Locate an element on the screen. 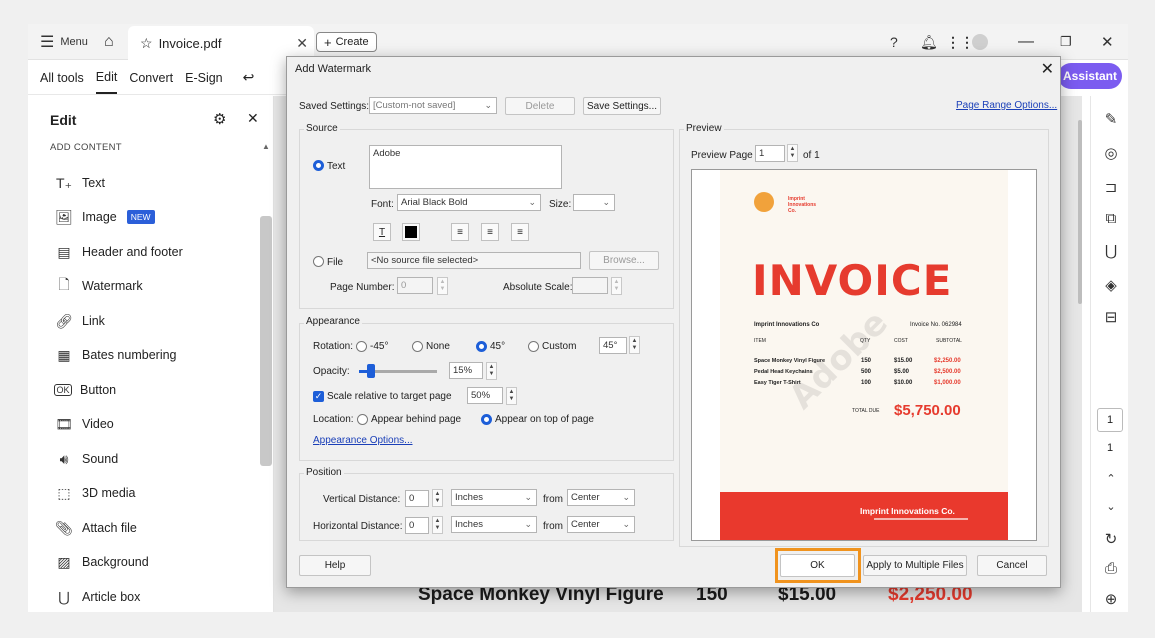 This screenshot has height=638, width=1155. cancel-button: Cancel is located at coordinates (1012, 565).